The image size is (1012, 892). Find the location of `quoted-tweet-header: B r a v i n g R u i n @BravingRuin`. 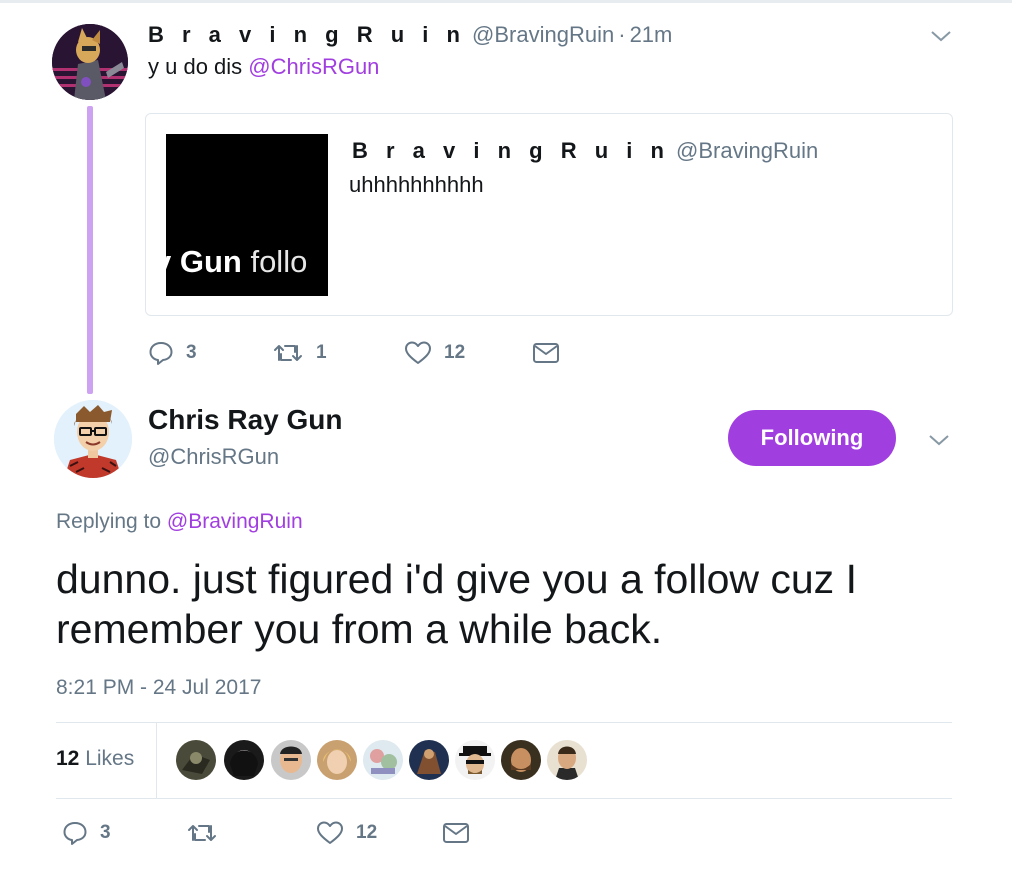

quoted-tweet-header: B r a v i n g R u i n @BravingRuin is located at coordinates (585, 151).